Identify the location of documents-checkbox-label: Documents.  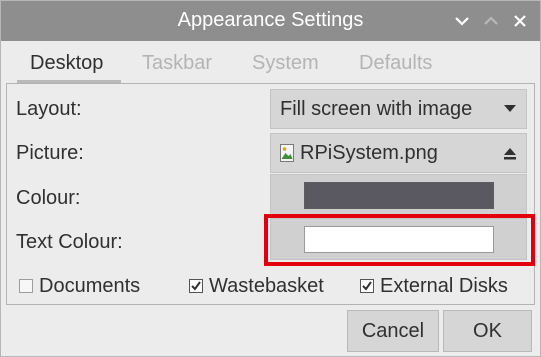
(90, 285).